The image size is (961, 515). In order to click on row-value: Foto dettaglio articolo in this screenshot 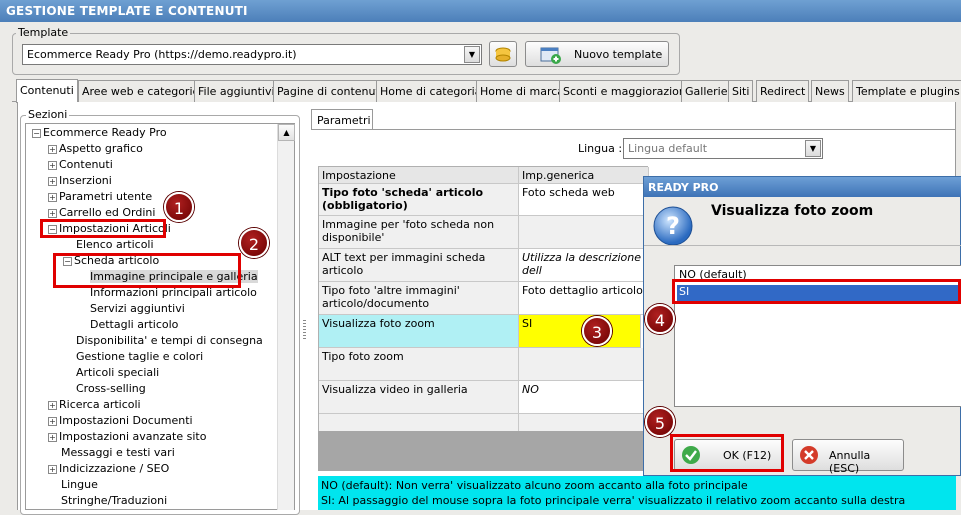, I will do `click(584, 298)`.